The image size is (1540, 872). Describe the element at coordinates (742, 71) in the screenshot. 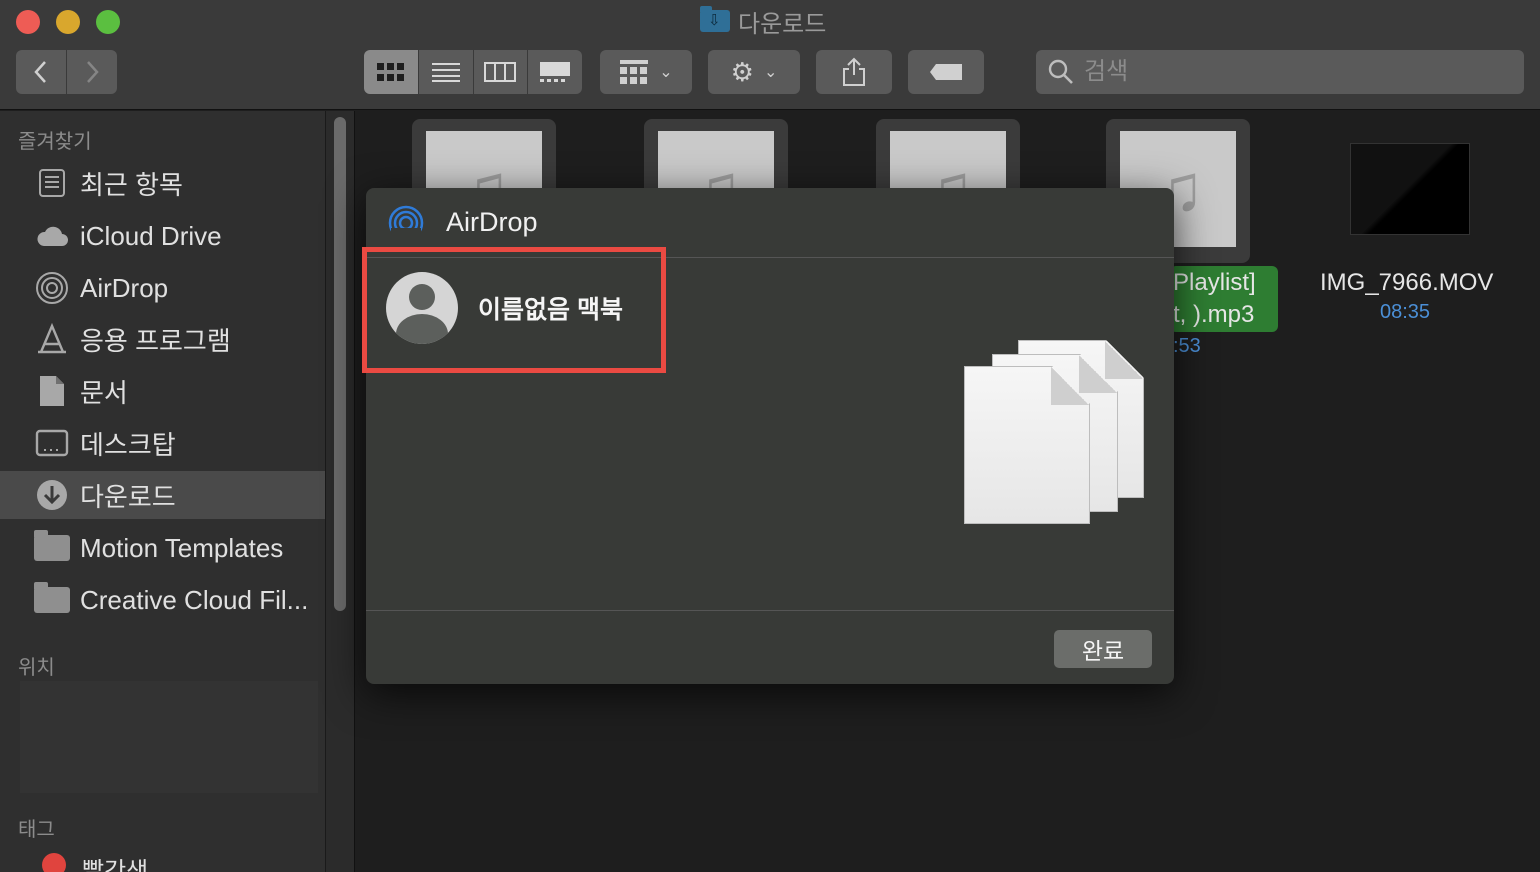

I see `gear-icon: ⚙` at that location.